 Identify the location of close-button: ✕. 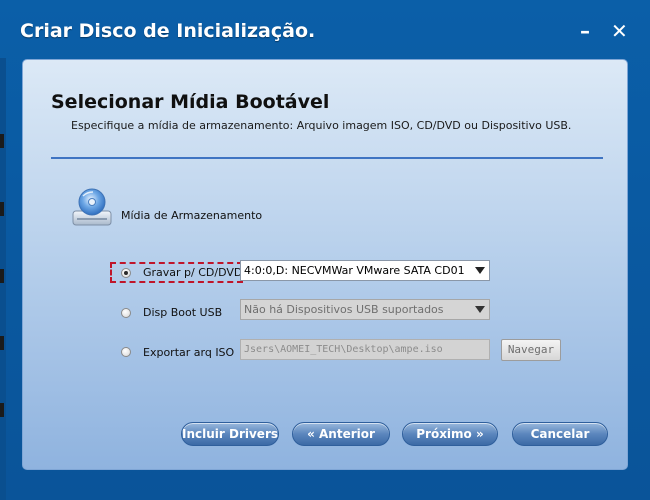
(619, 31).